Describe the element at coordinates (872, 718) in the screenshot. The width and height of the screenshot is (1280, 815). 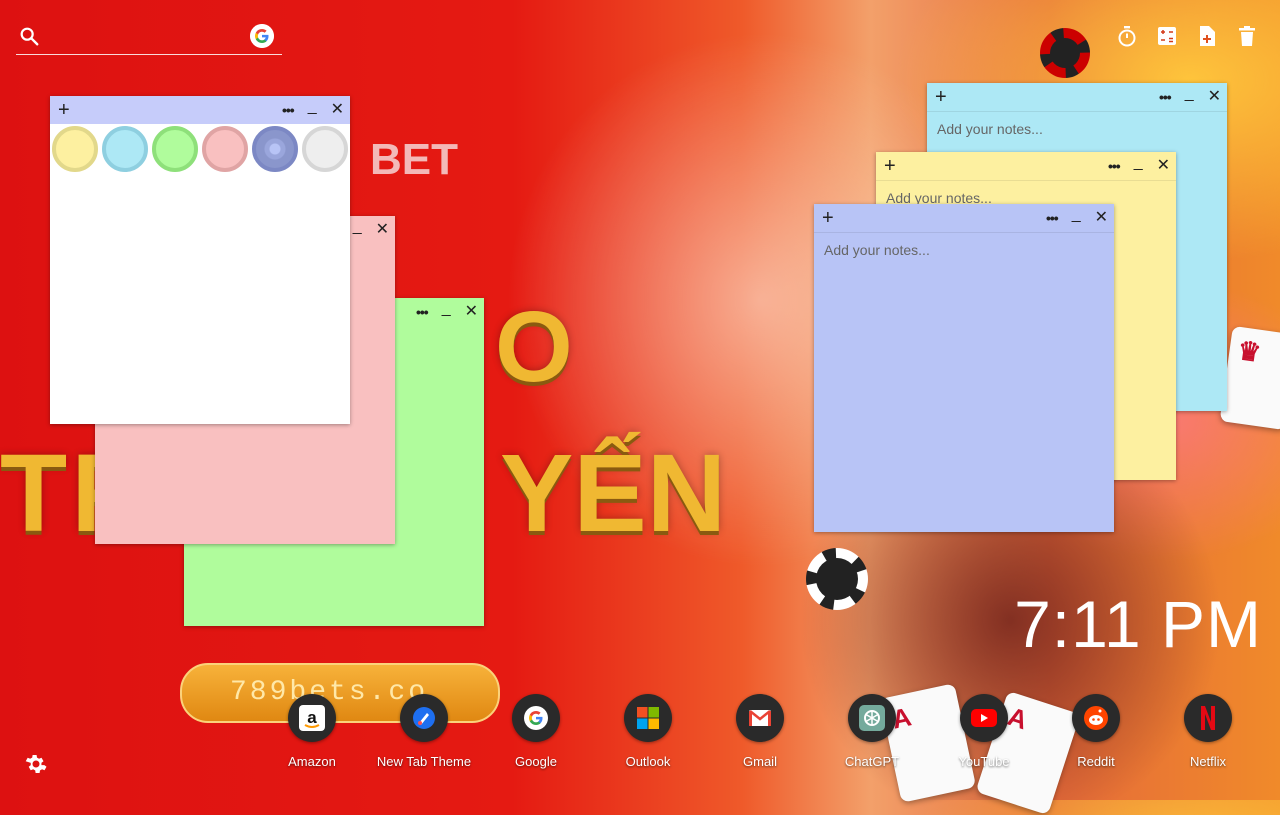
I see `chatgpt-icon` at that location.